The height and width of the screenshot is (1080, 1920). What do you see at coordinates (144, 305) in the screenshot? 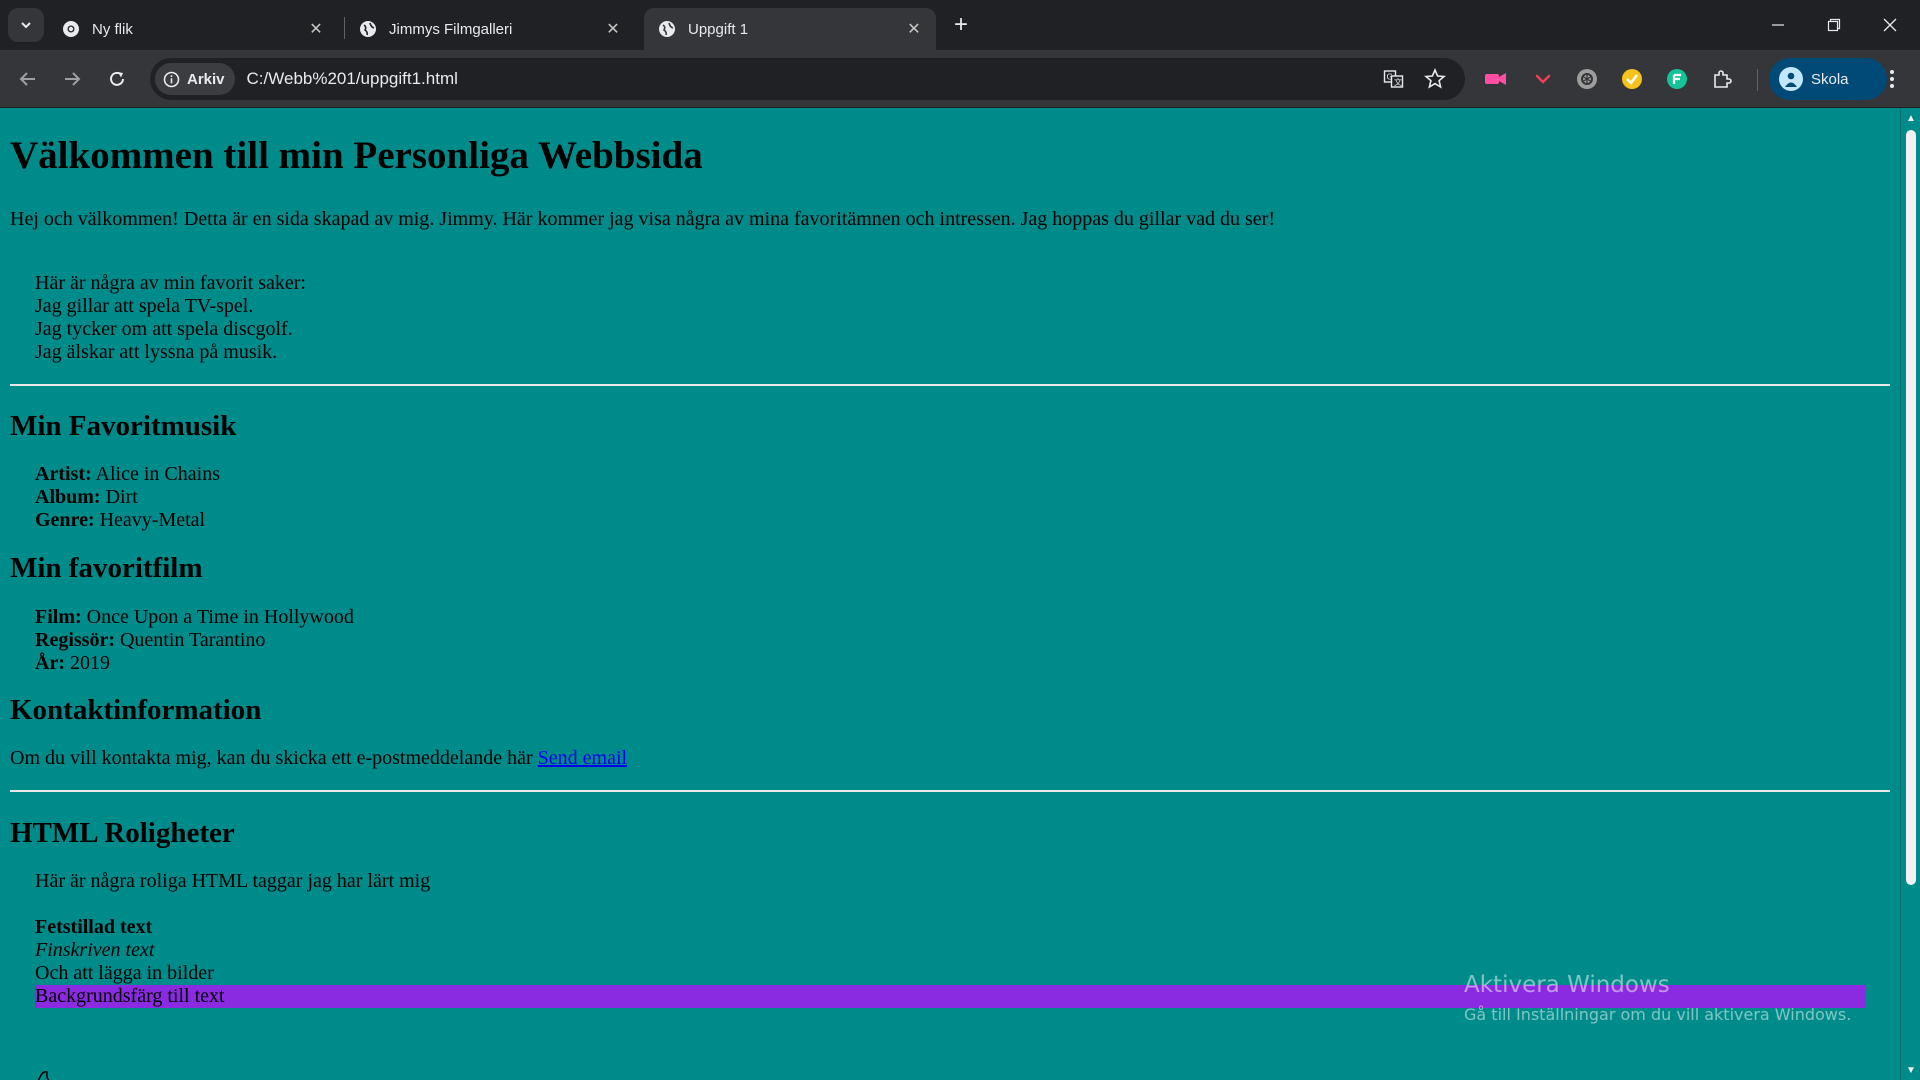
I see `favorites-line: Jag gillar att spela TV-spel.` at bounding box center [144, 305].